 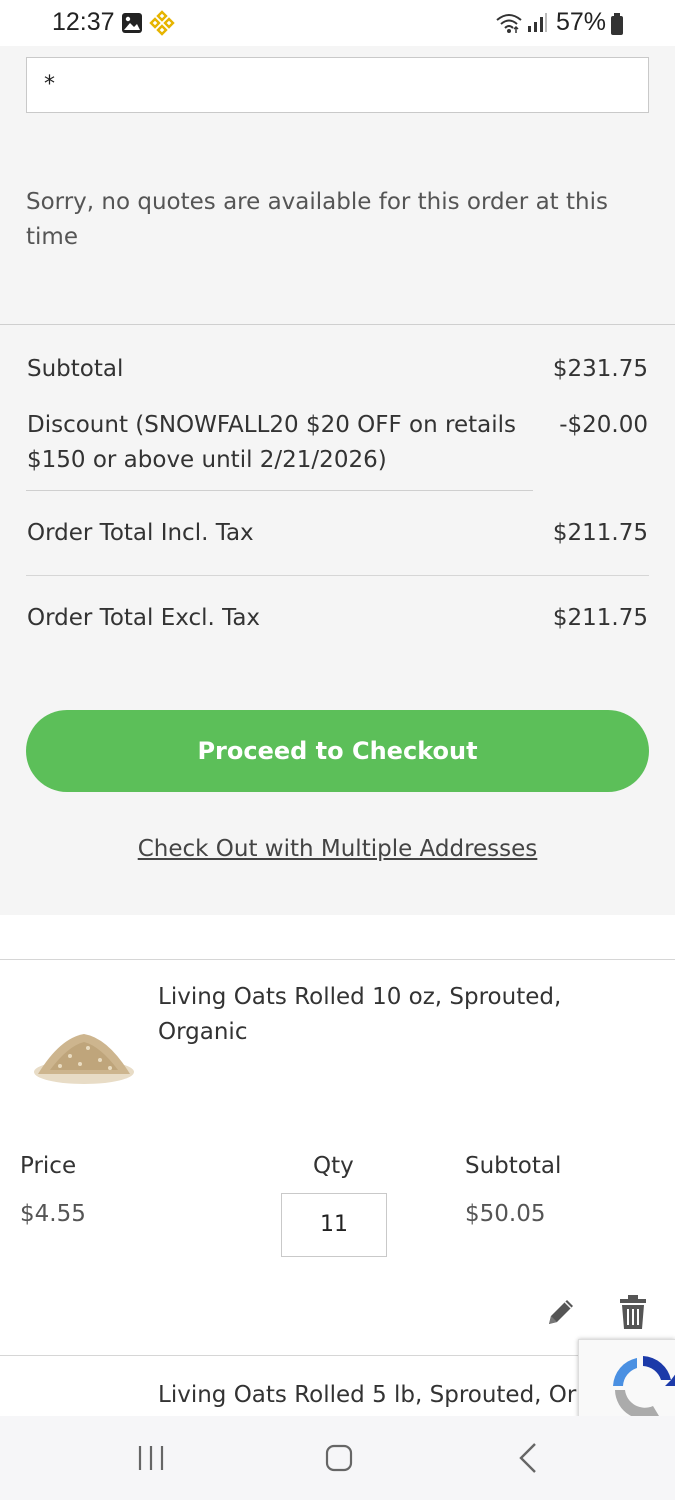 I want to click on item-subtotal: $50.05, so click(x=505, y=1214).